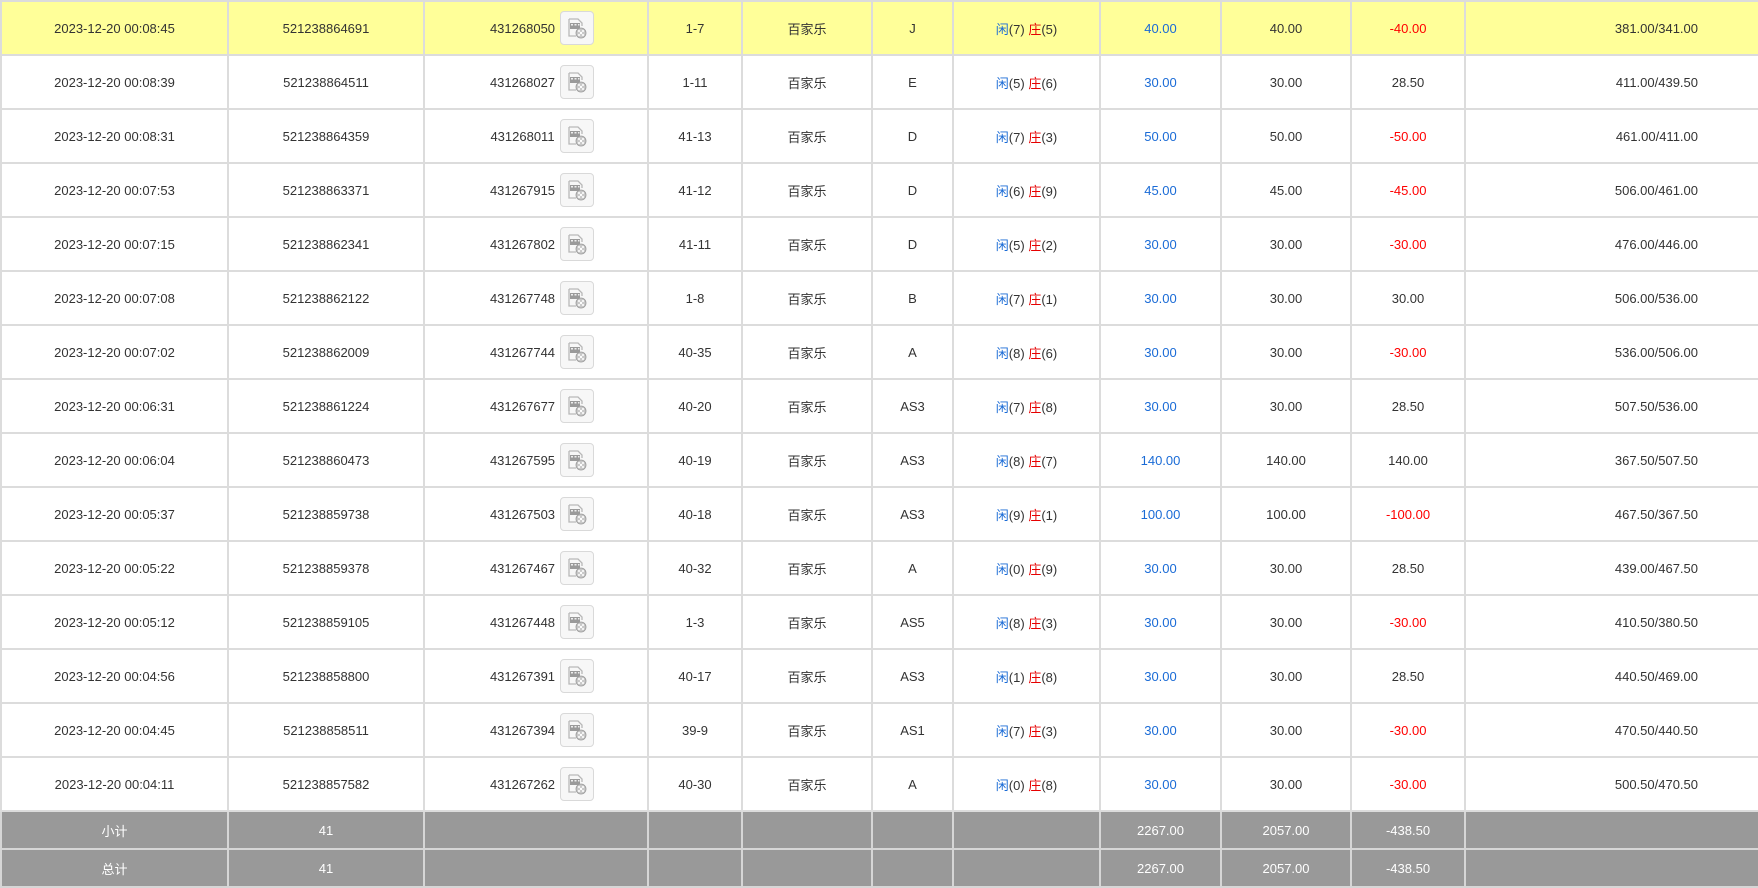  What do you see at coordinates (326, 244) in the screenshot?
I see `order-number: 521238862341` at bounding box center [326, 244].